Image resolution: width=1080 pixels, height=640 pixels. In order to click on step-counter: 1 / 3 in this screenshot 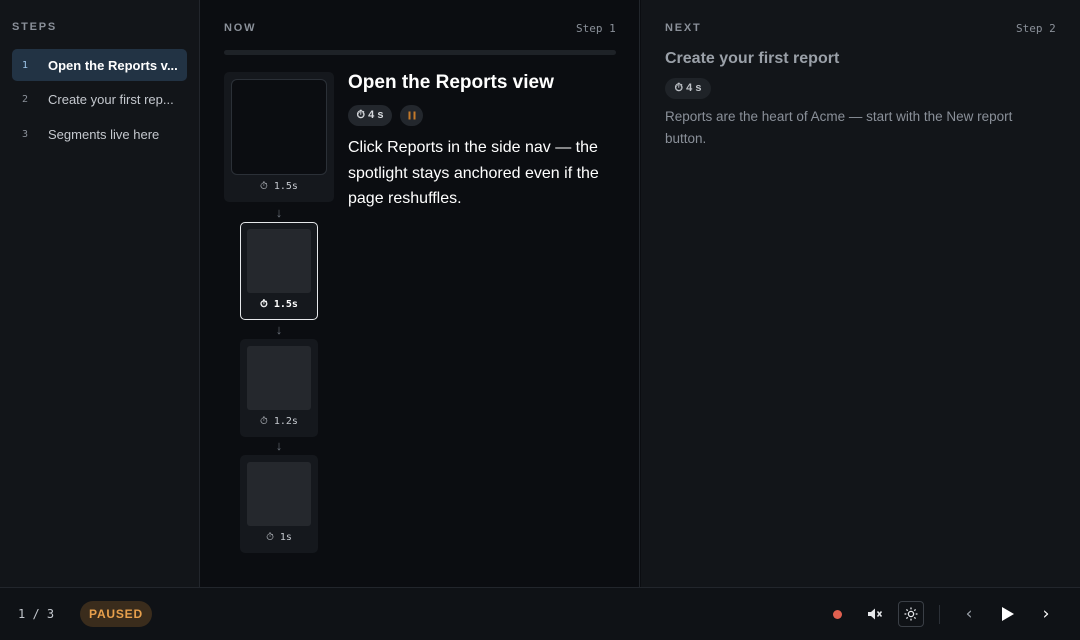, I will do `click(36, 614)`.